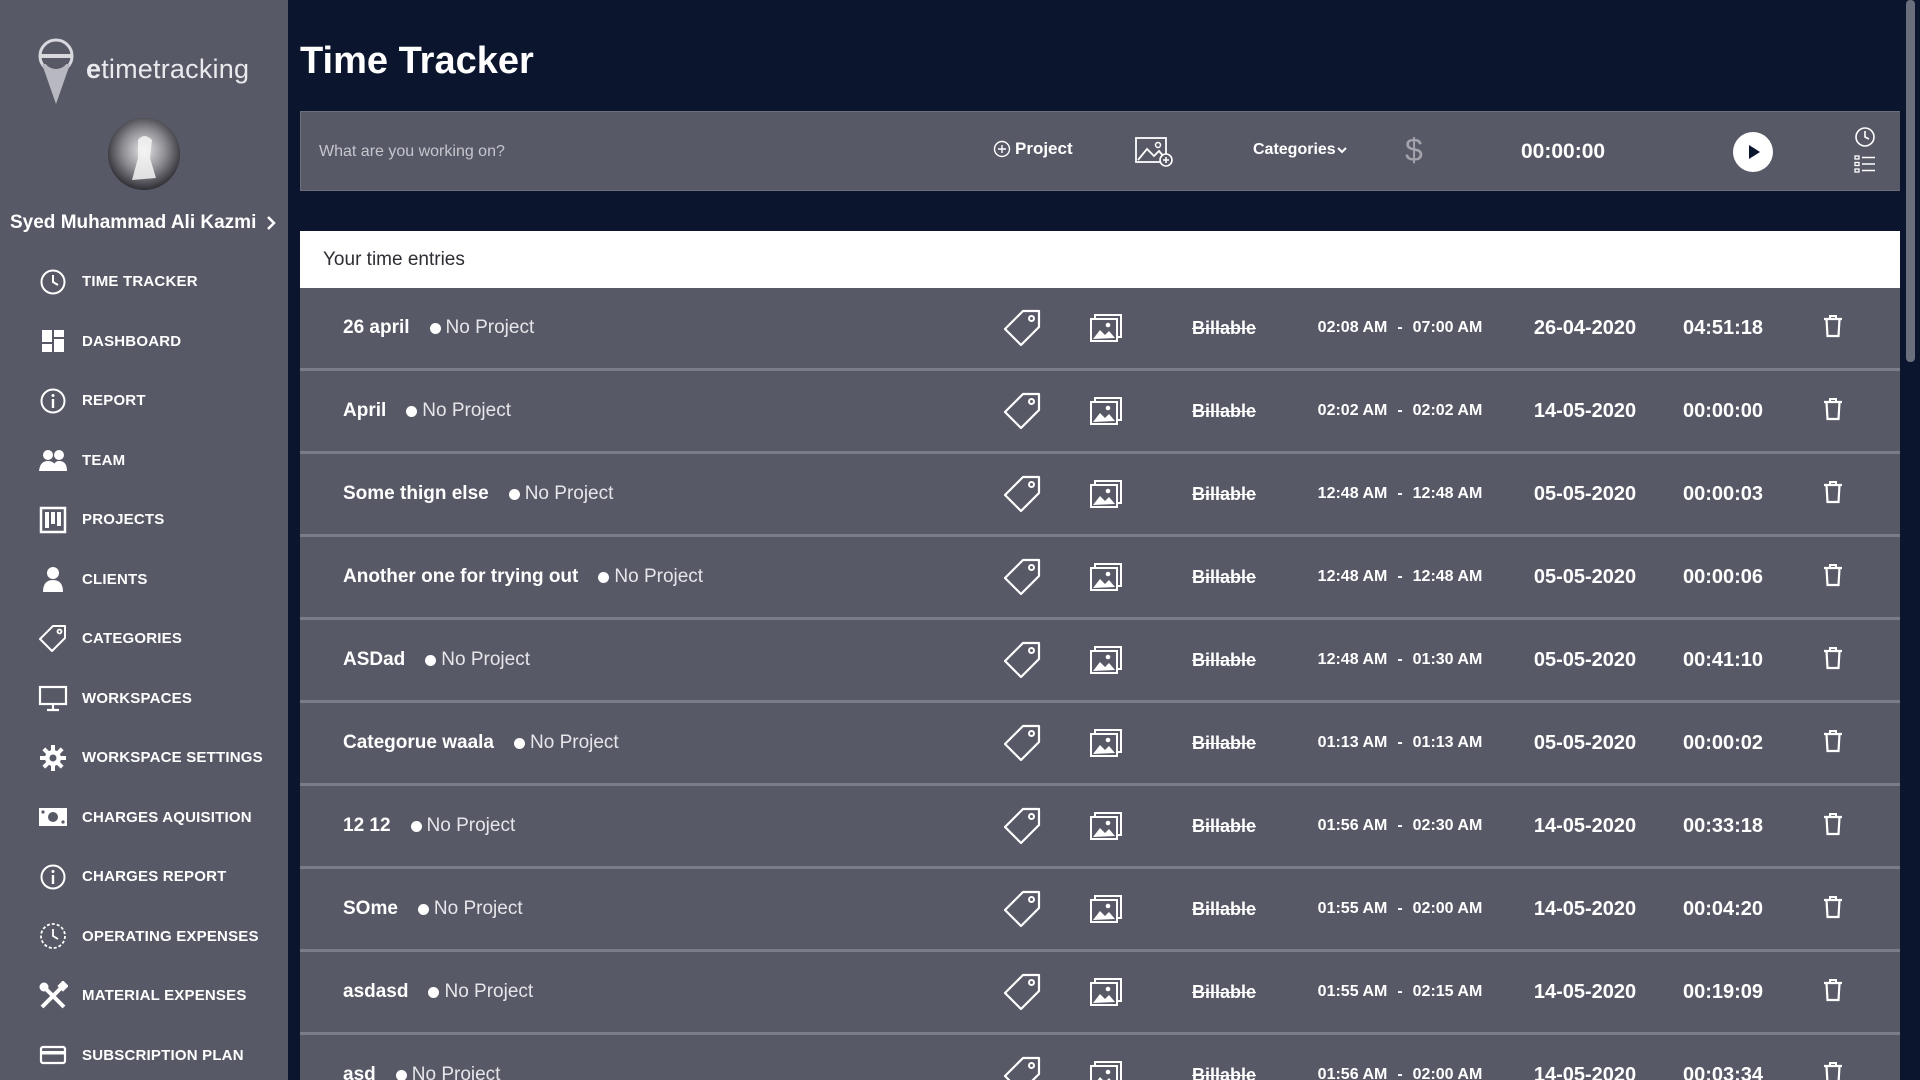 This screenshot has width=1920, height=1080. What do you see at coordinates (1585, 328) in the screenshot?
I see `entry-date: 26-04-2020` at bounding box center [1585, 328].